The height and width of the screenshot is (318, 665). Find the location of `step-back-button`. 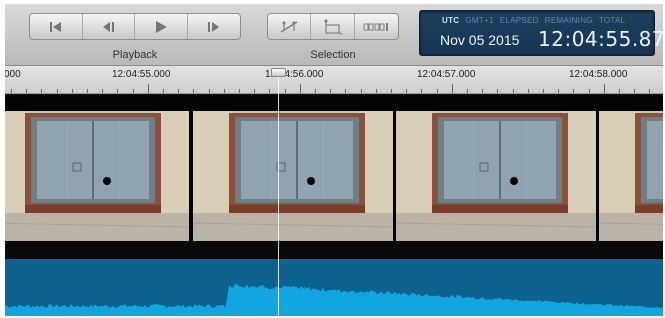

step-back-button is located at coordinates (109, 26).